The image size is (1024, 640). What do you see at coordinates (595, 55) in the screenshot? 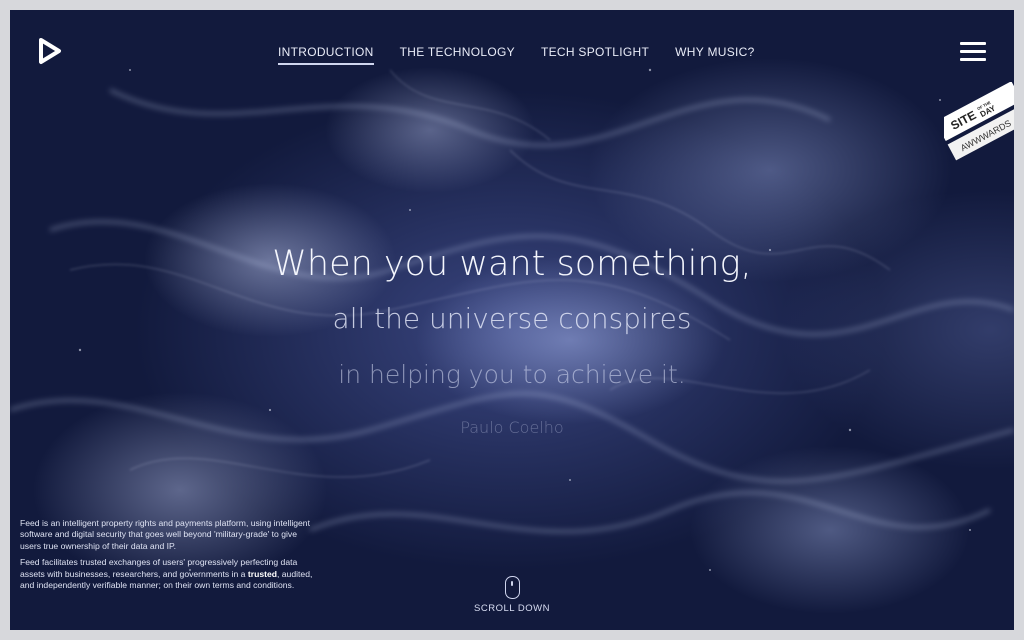
I see `nav-item-tech-spotlight: TECH SPOTLIGHT` at bounding box center [595, 55].